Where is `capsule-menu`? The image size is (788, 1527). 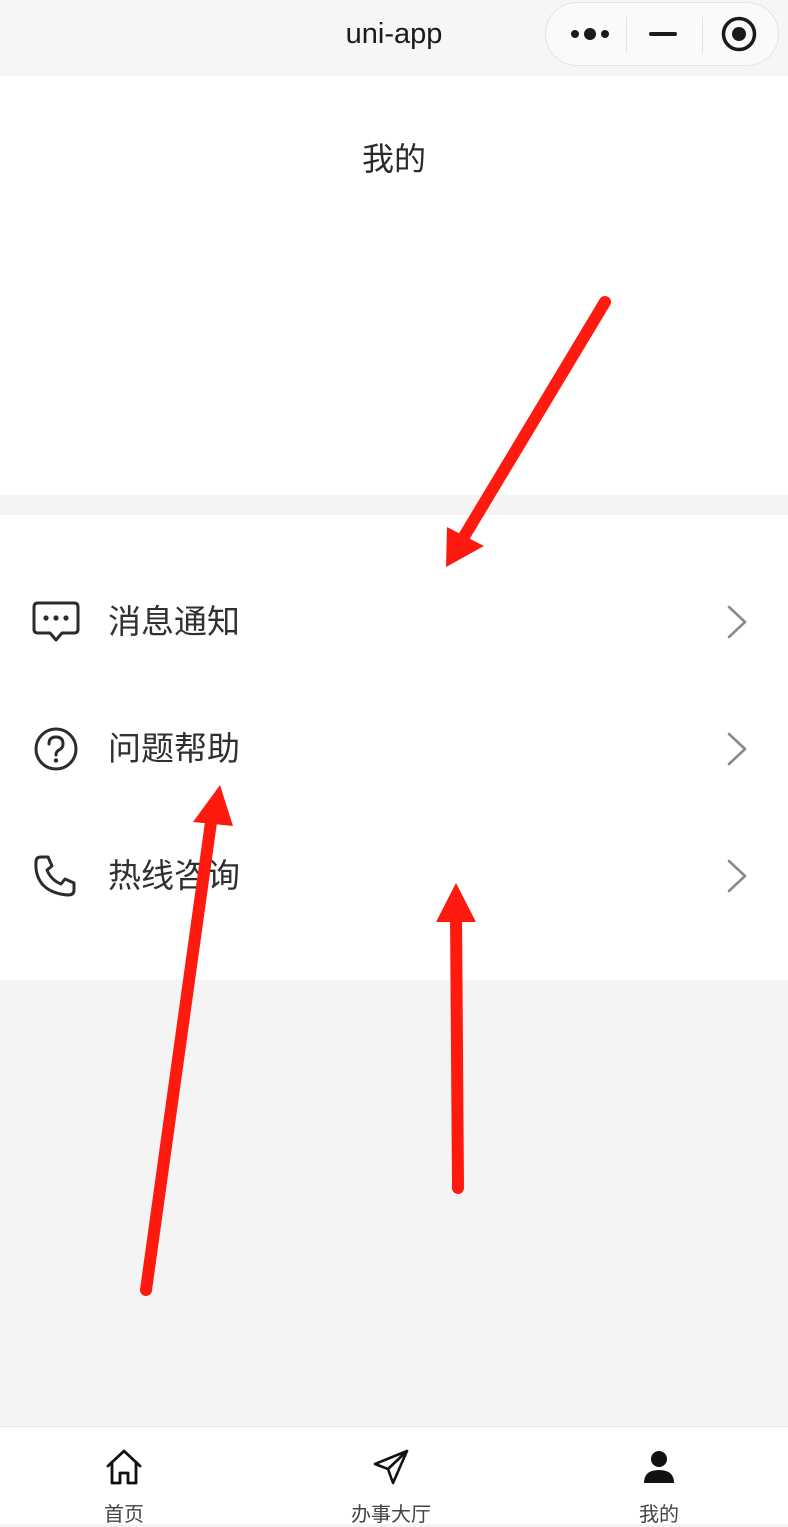
capsule-menu is located at coordinates (662, 34).